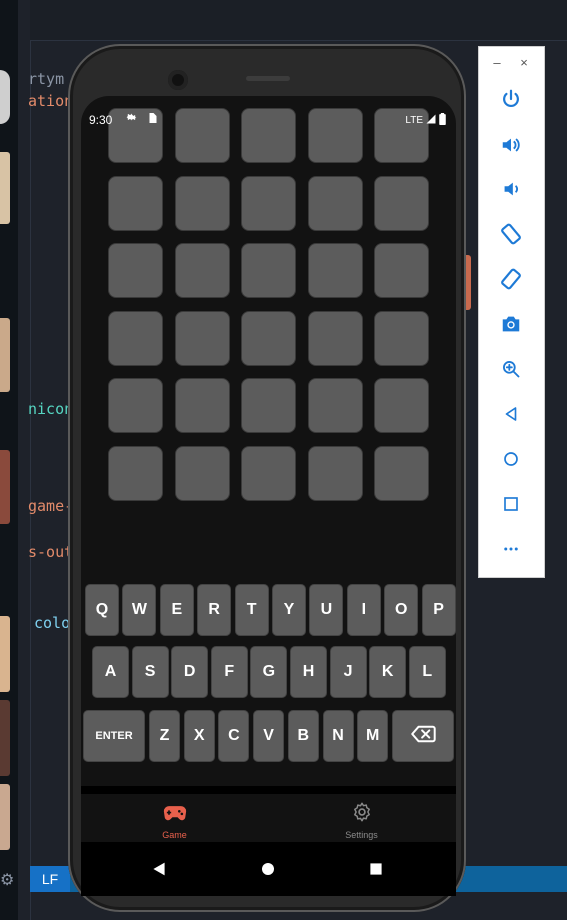  Describe the element at coordinates (326, 610) in the screenshot. I see `key-u: U` at that location.